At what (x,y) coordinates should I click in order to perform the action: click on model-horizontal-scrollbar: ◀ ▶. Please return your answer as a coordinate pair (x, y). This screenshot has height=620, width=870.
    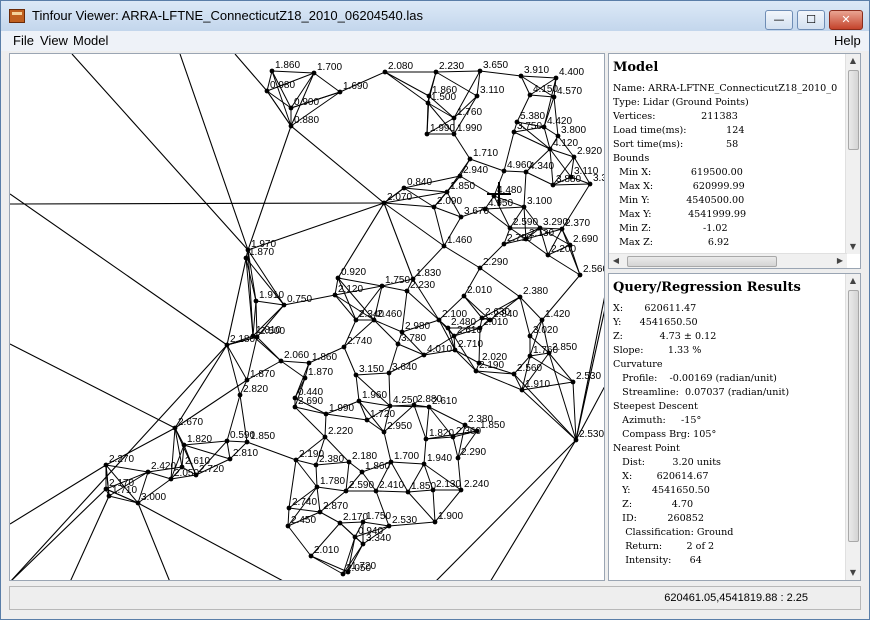
    Looking at the image, I should click on (728, 260).